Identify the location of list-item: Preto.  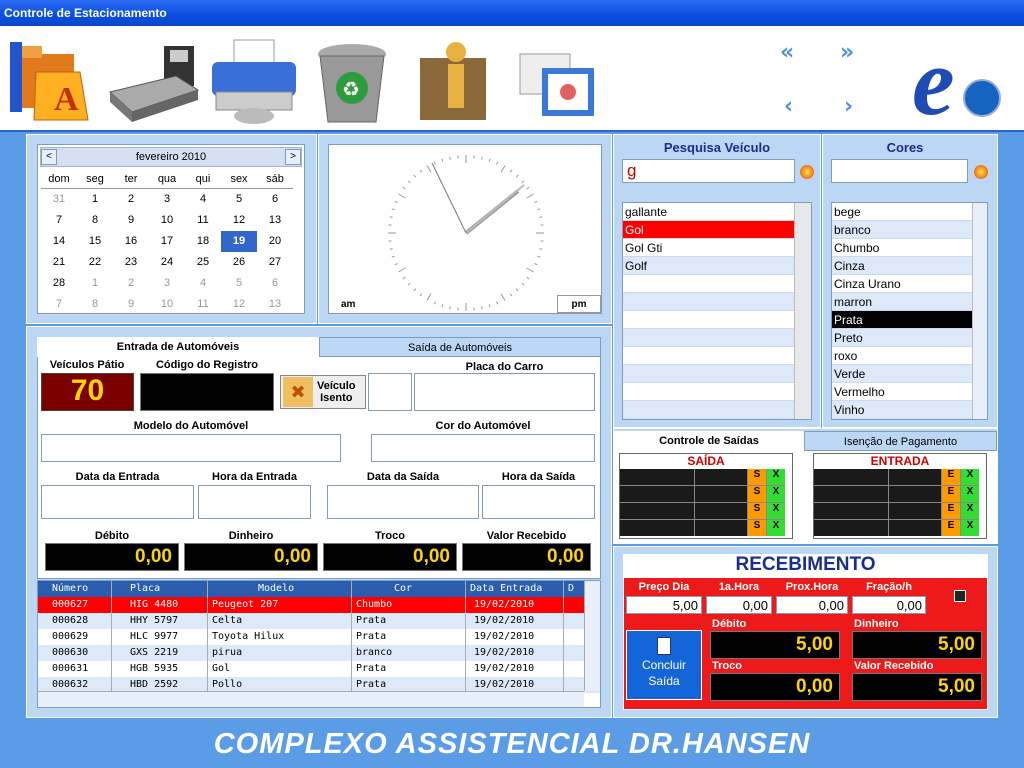
(909, 338).